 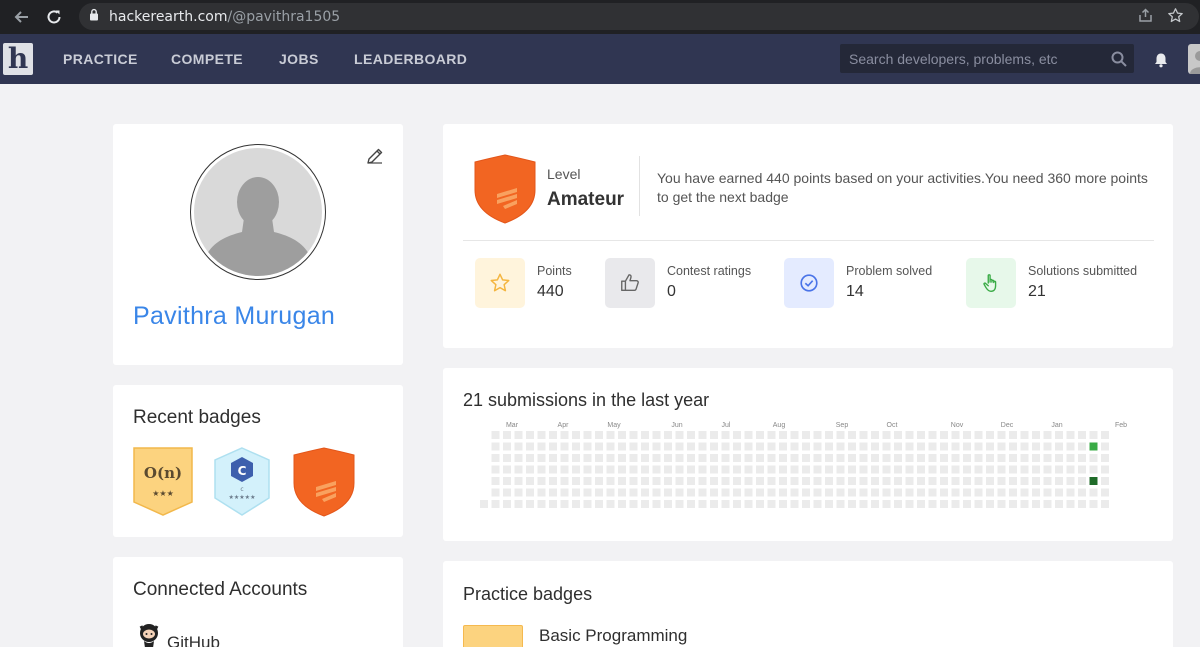 I want to click on heatmap-cell-active, so click(x=1093, y=446).